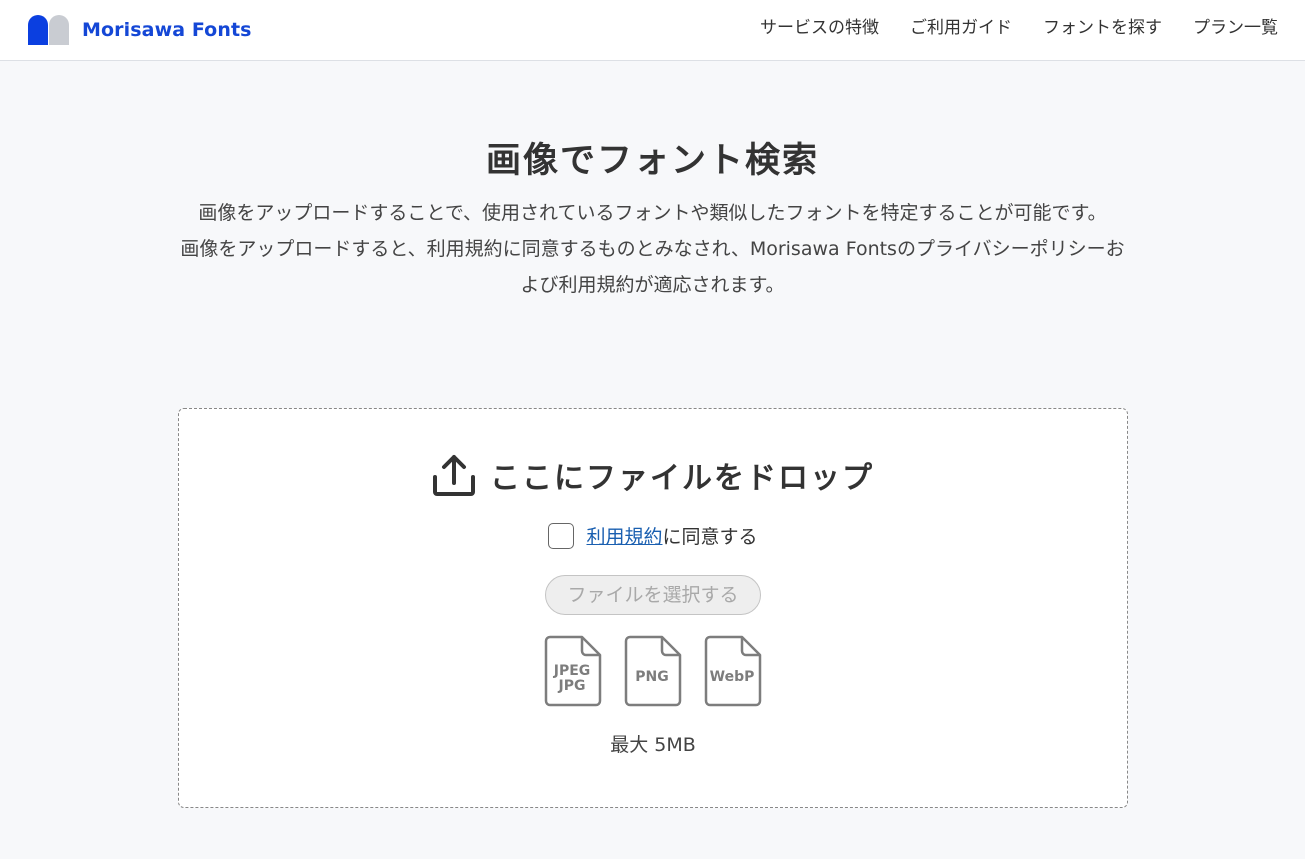 The width and height of the screenshot is (1305, 859). Describe the element at coordinates (652, 161) in the screenshot. I see `page-title: 画像でフォント検索` at that location.